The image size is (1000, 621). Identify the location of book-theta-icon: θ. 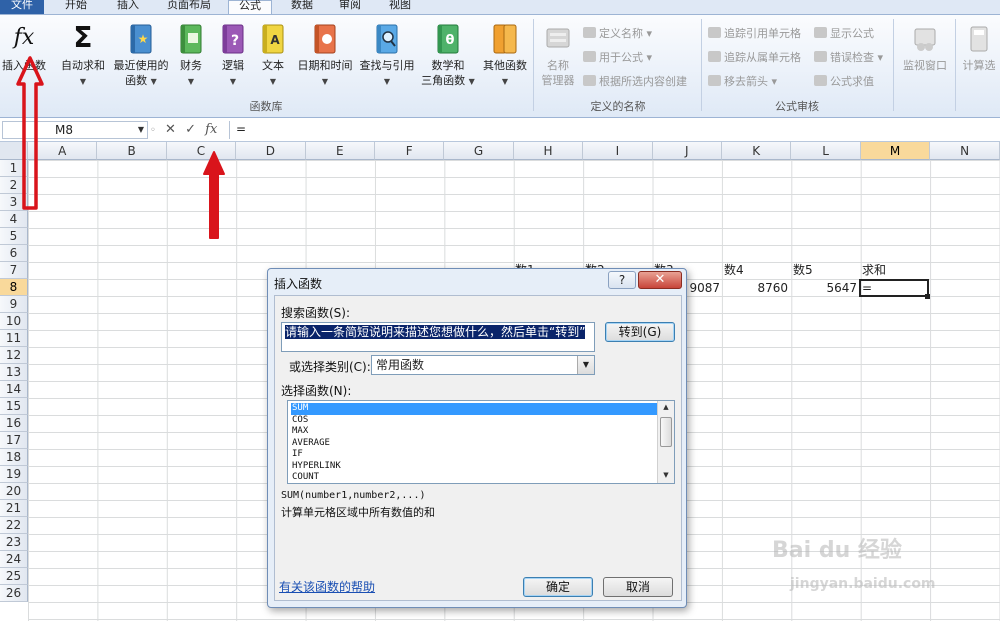
(448, 39).